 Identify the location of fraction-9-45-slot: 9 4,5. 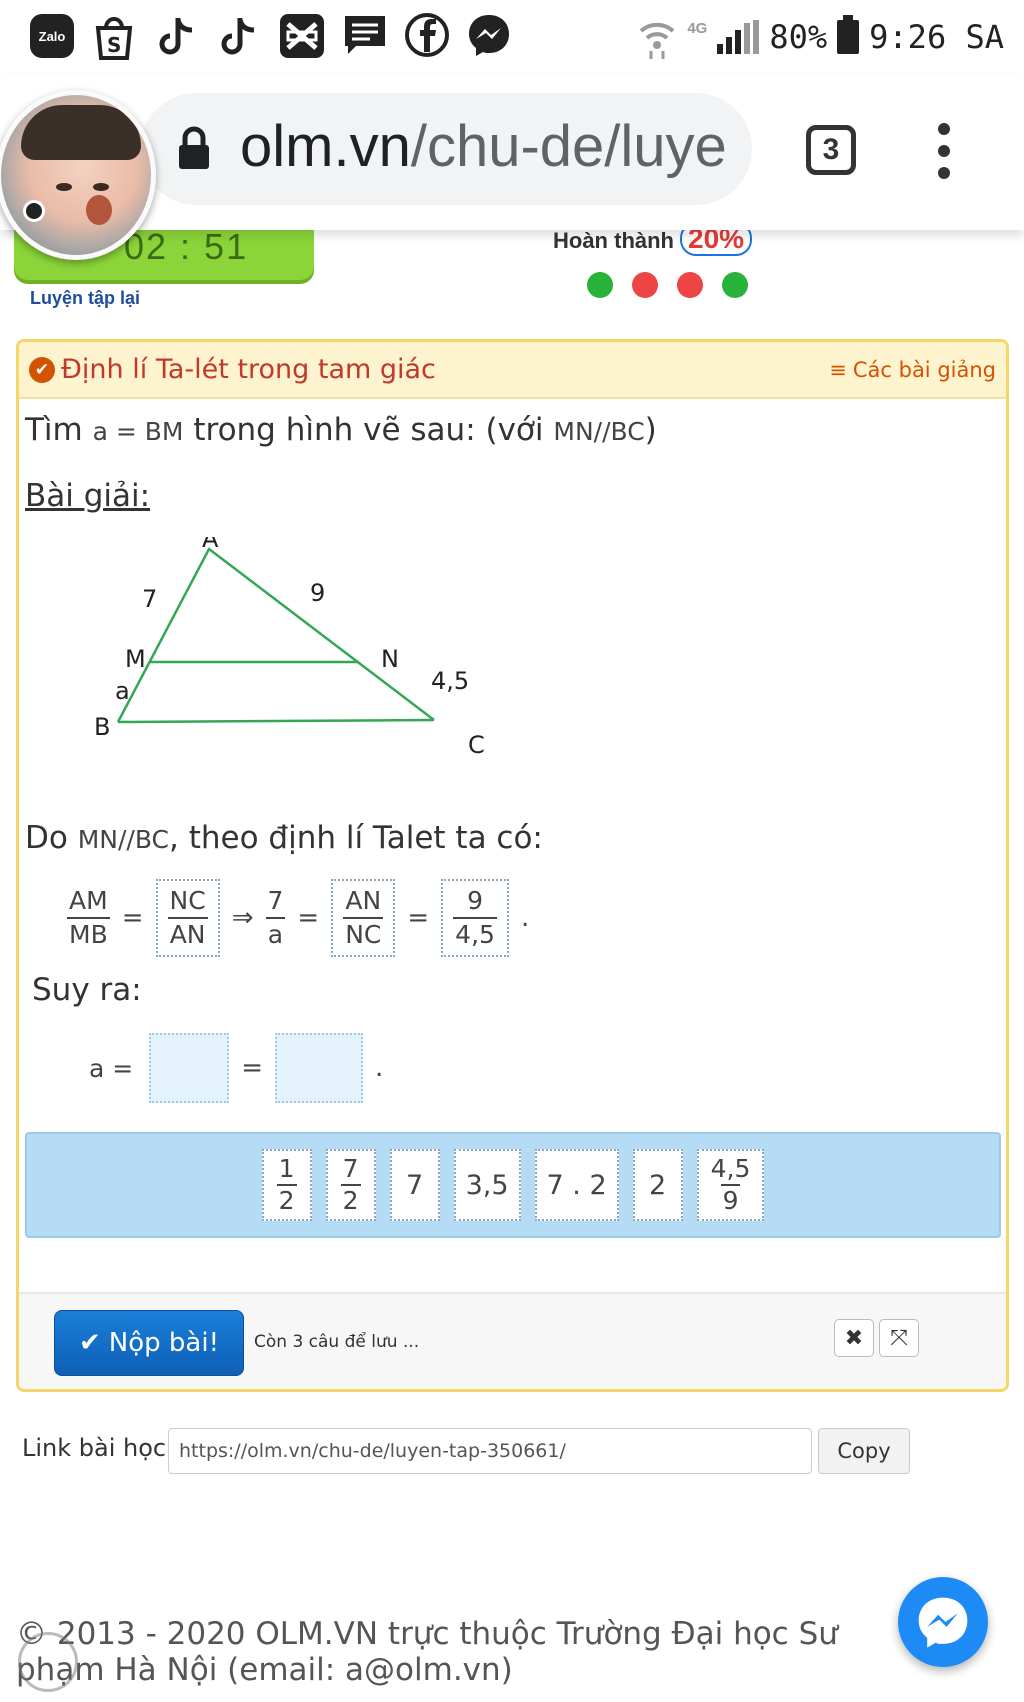
(475, 918).